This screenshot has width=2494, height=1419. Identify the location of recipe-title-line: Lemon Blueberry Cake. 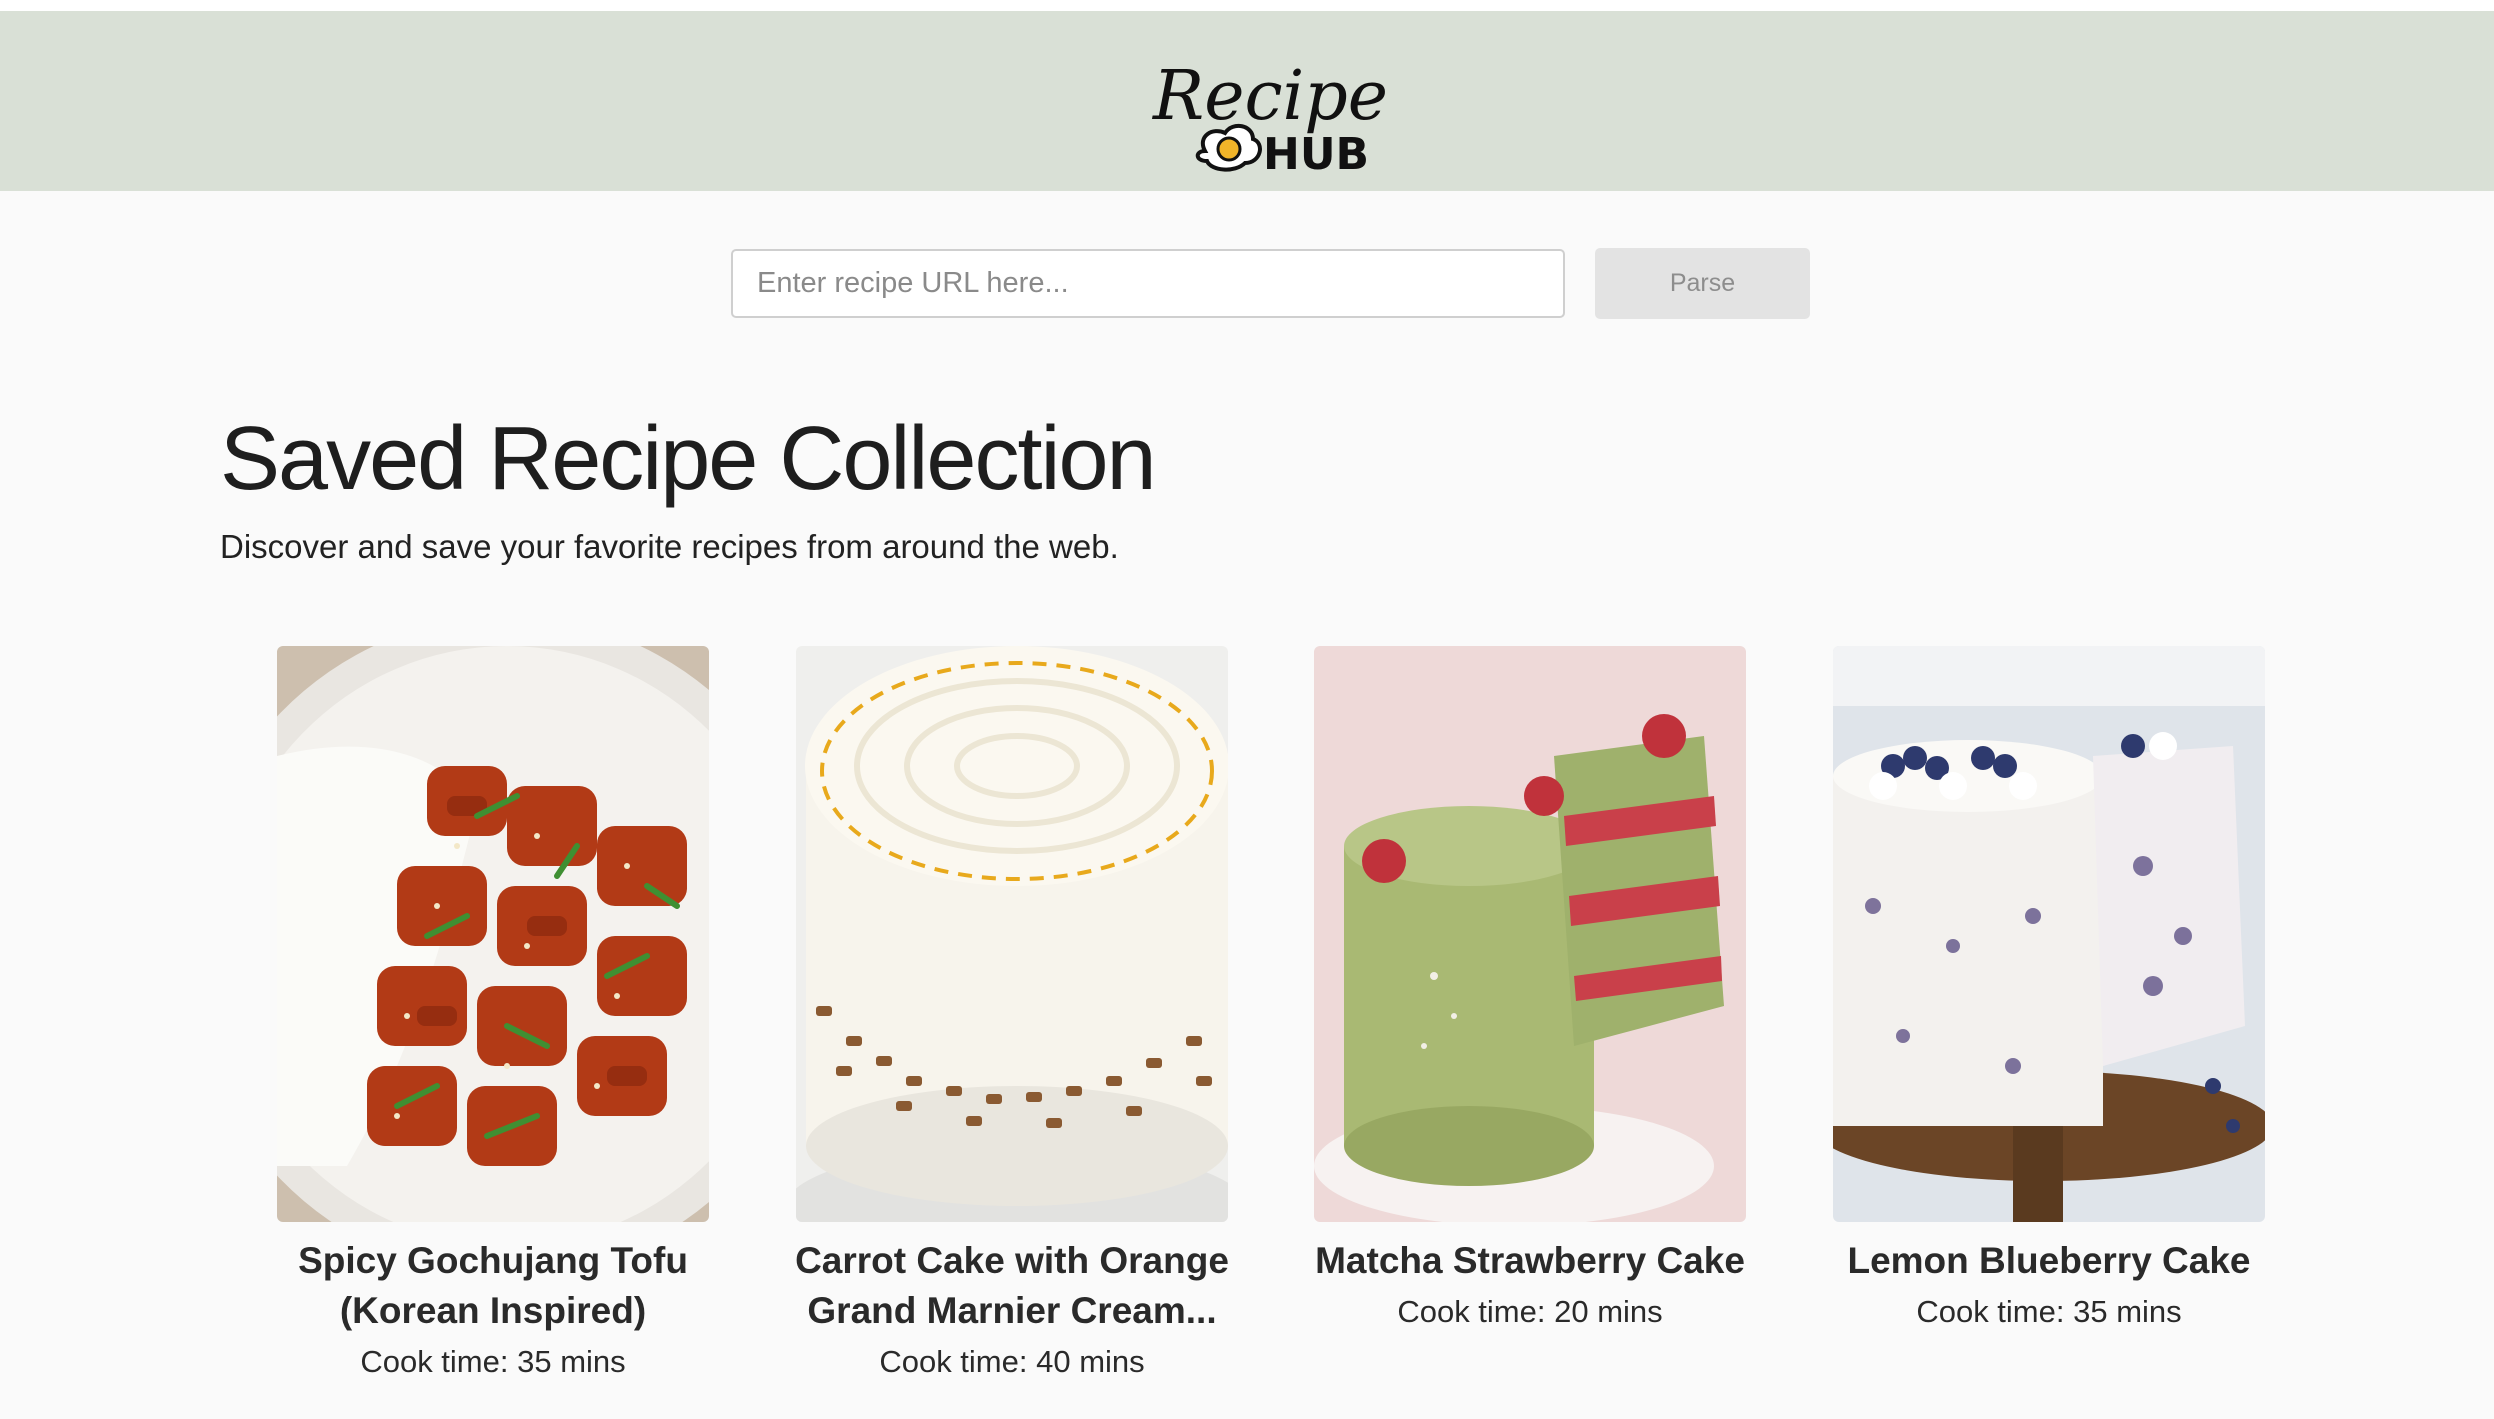
(2049, 1260).